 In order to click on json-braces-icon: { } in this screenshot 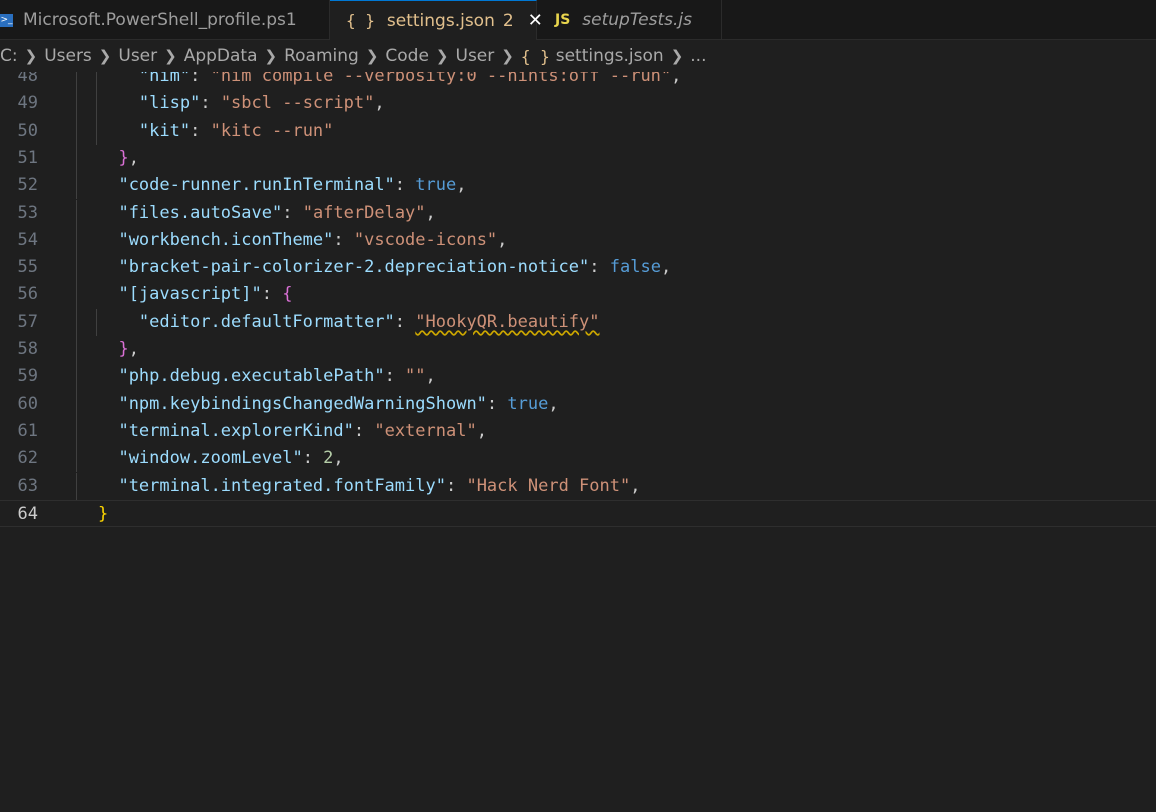, I will do `click(360, 20)`.